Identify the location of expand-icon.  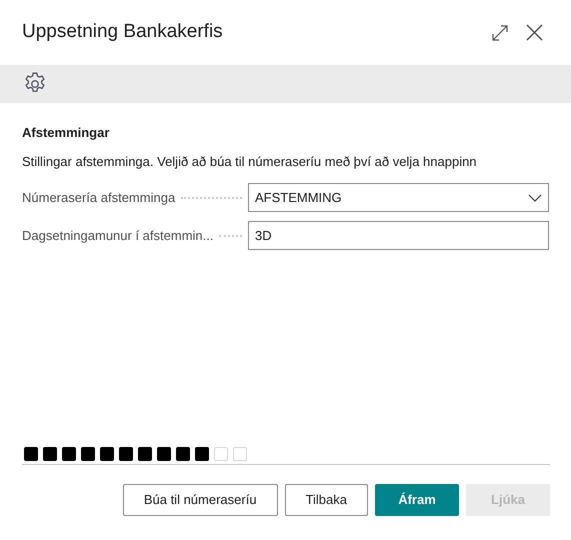
(500, 32).